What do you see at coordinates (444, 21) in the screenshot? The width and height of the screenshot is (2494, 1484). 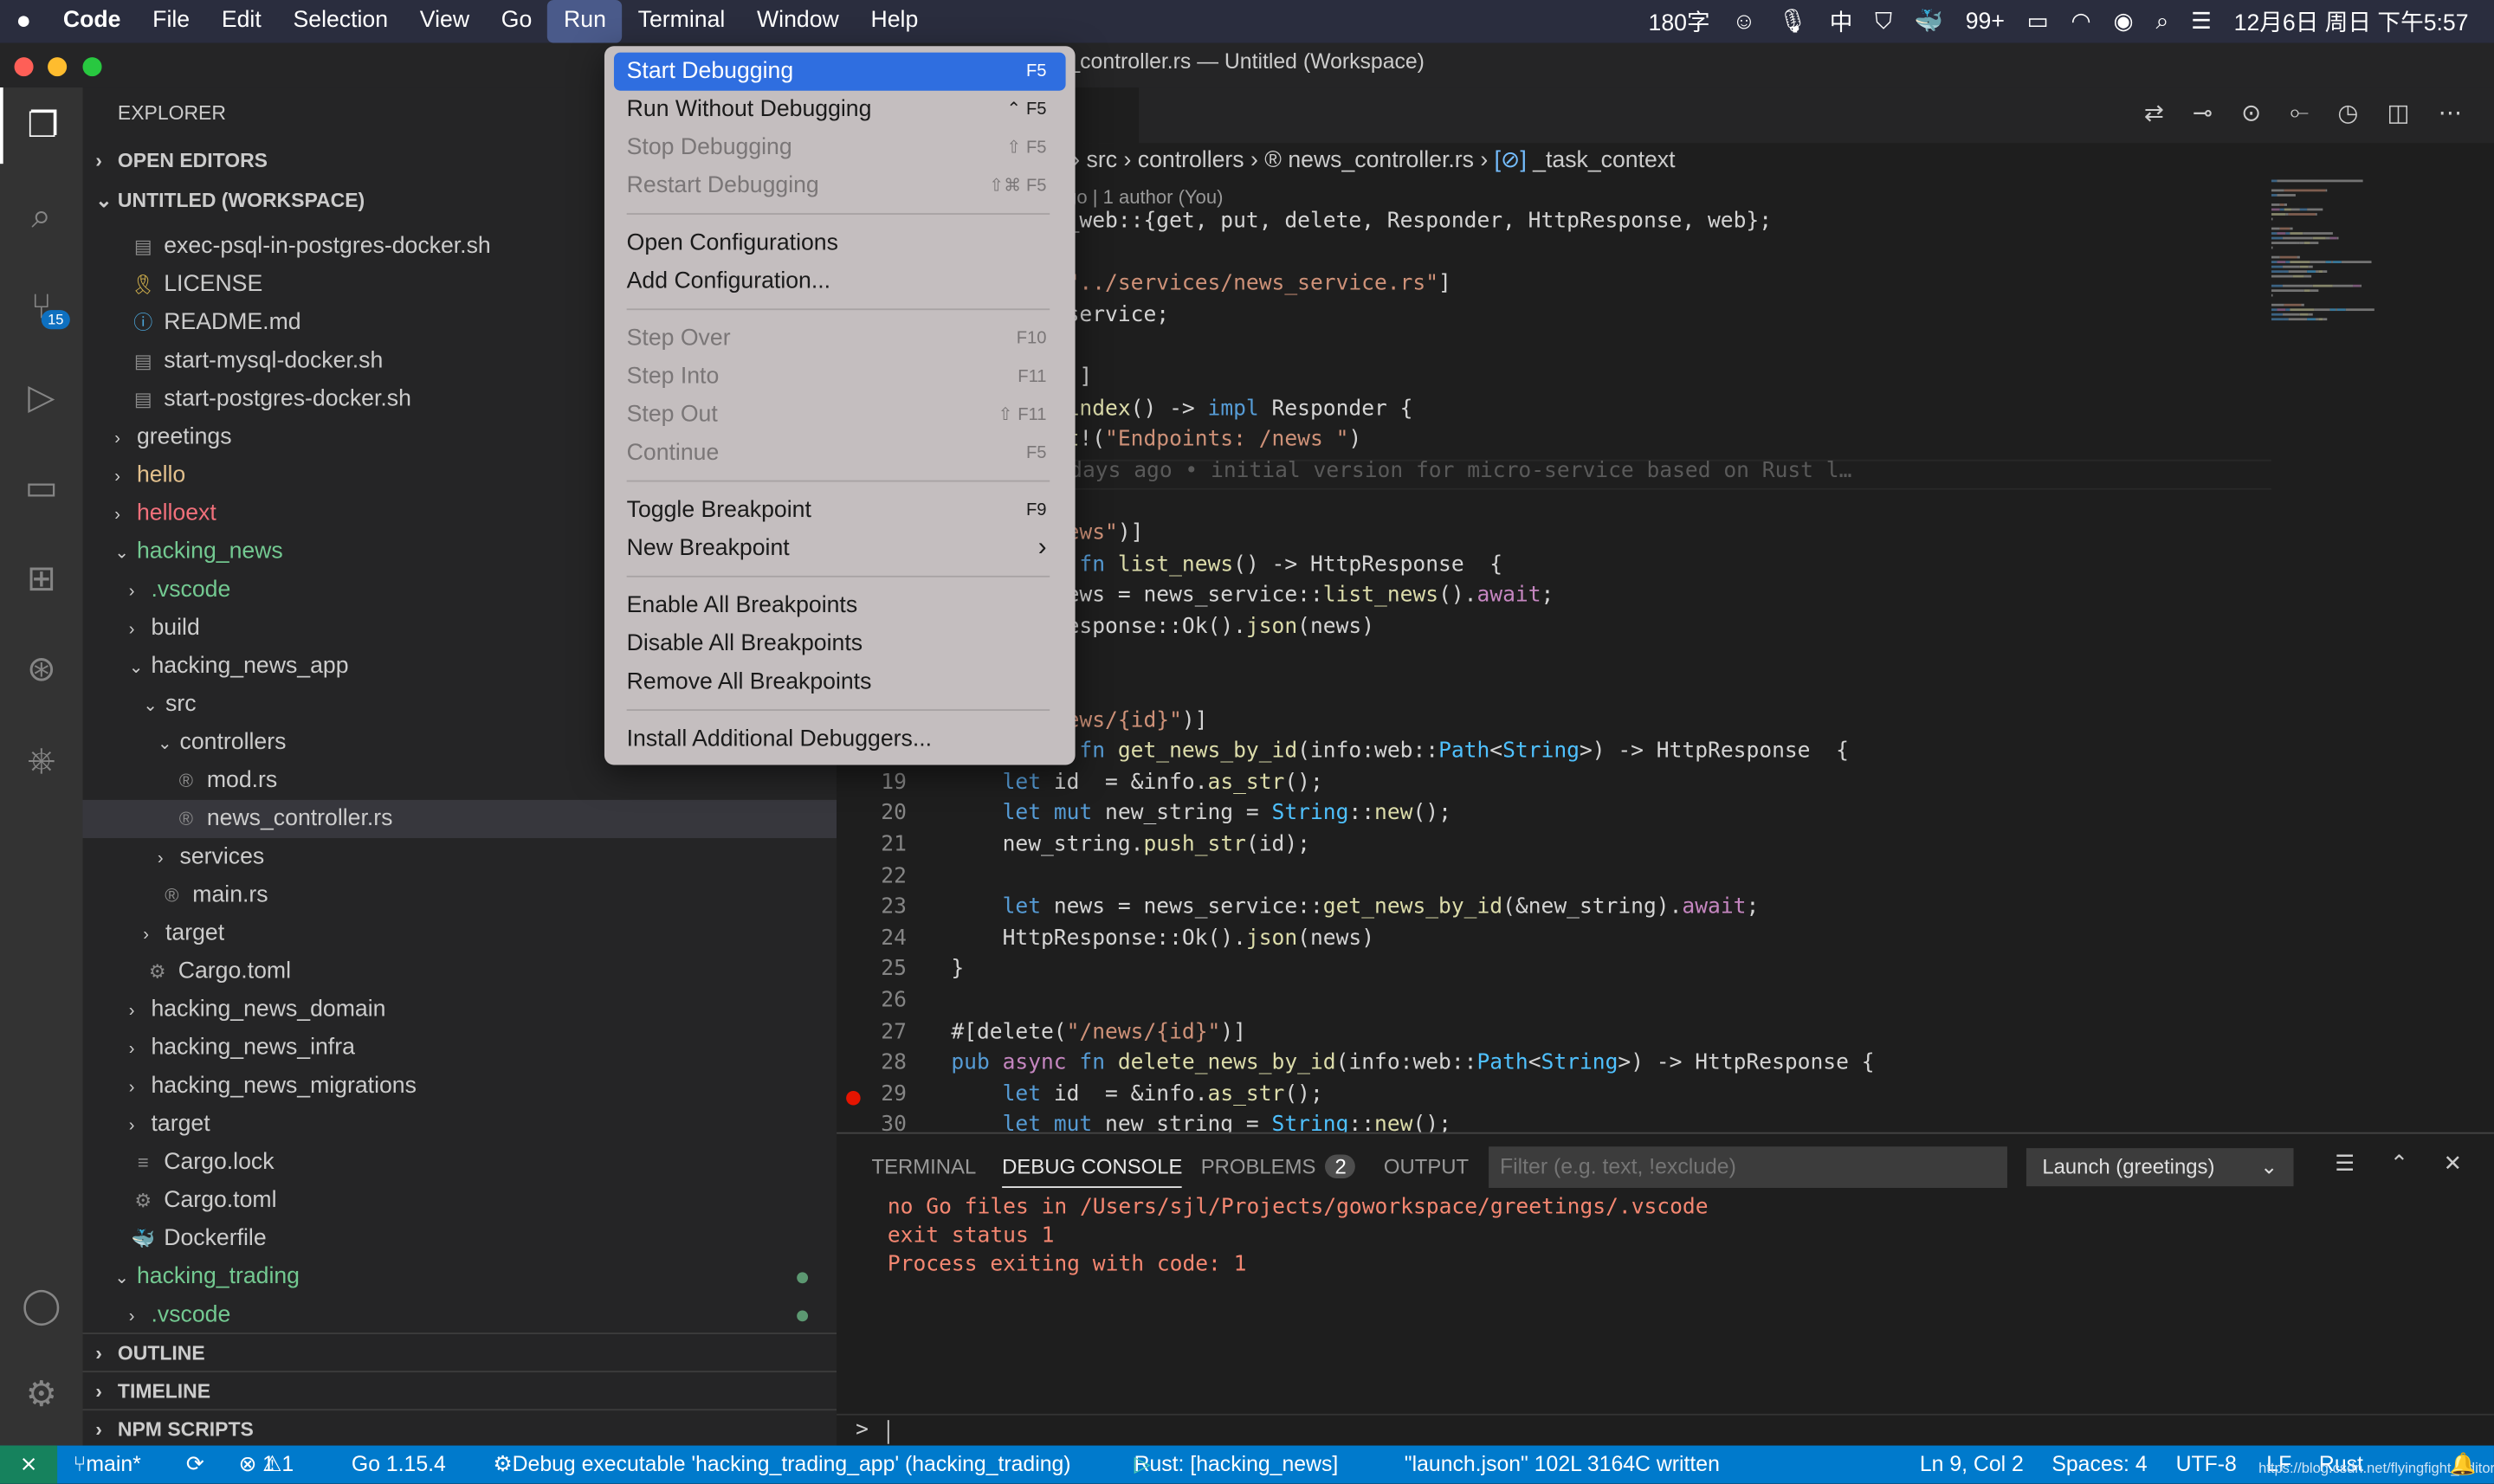 I see `menu-view: View` at bounding box center [444, 21].